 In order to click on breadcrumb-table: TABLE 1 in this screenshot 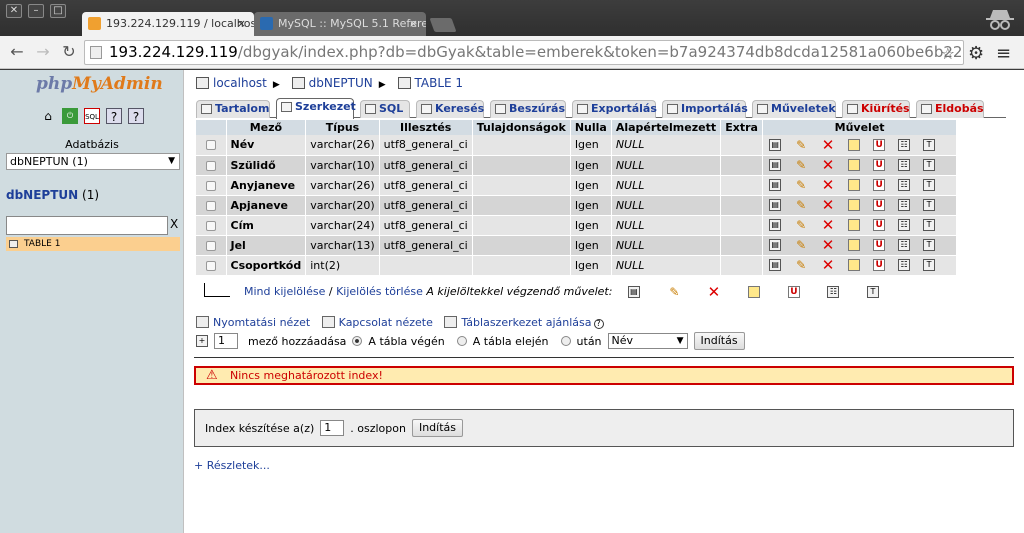, I will do `click(439, 83)`.